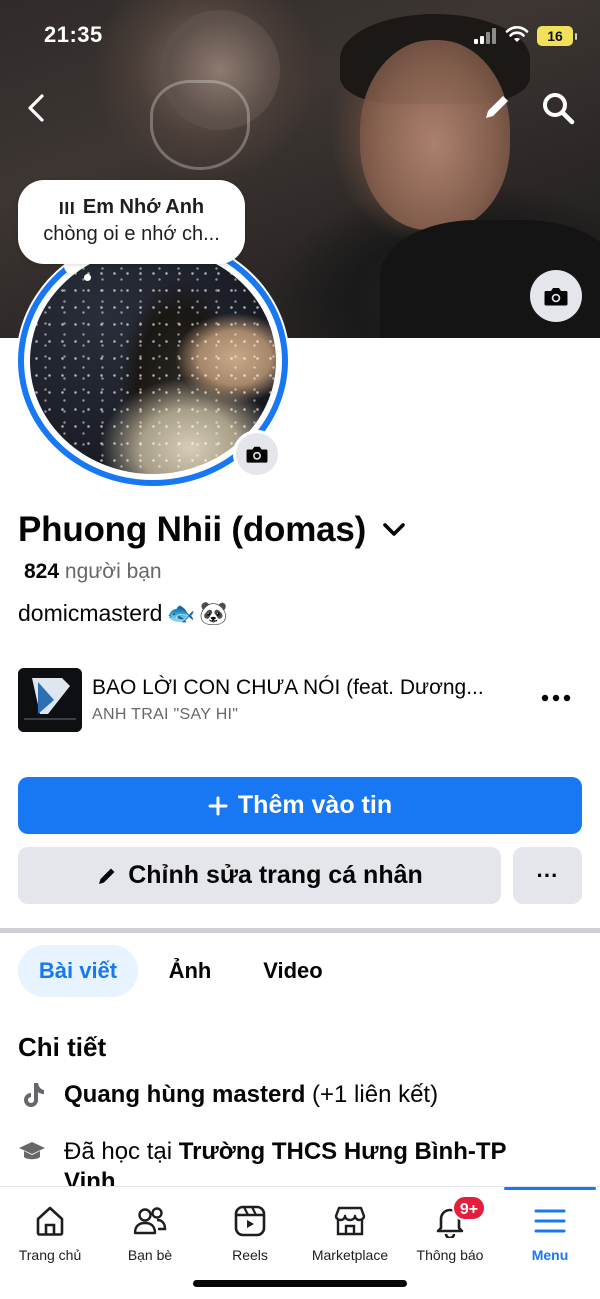 This screenshot has height=1299, width=600. Describe the element at coordinates (66, 207) in the screenshot. I see `music-bars-icon` at that location.